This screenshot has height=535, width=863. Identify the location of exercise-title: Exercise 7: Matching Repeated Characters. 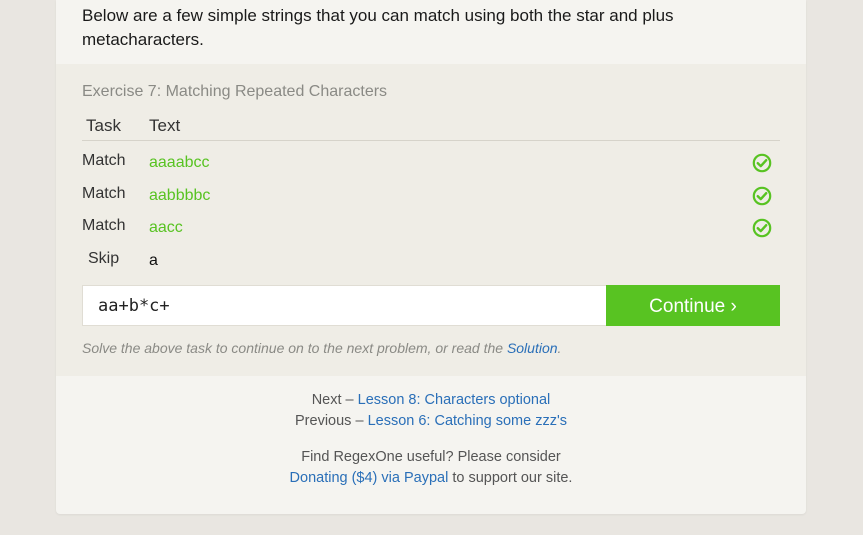
(235, 91).